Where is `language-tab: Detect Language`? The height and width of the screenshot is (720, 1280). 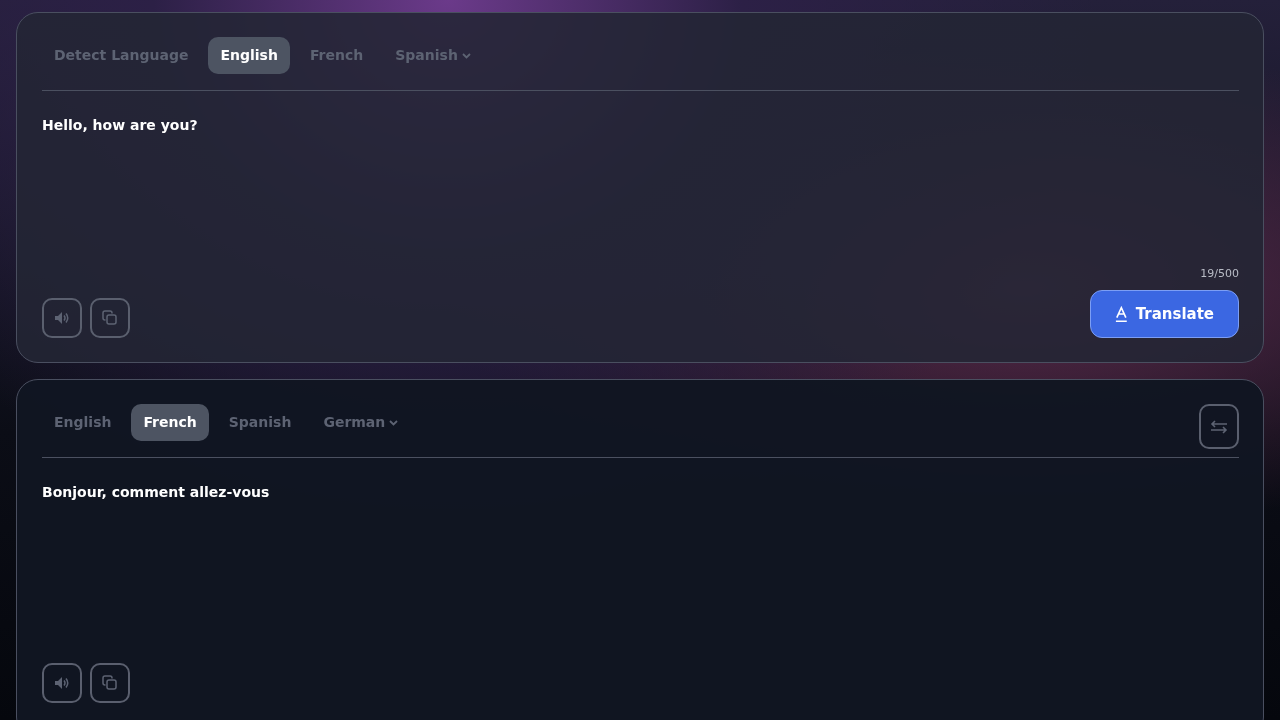 language-tab: Detect Language is located at coordinates (121, 55).